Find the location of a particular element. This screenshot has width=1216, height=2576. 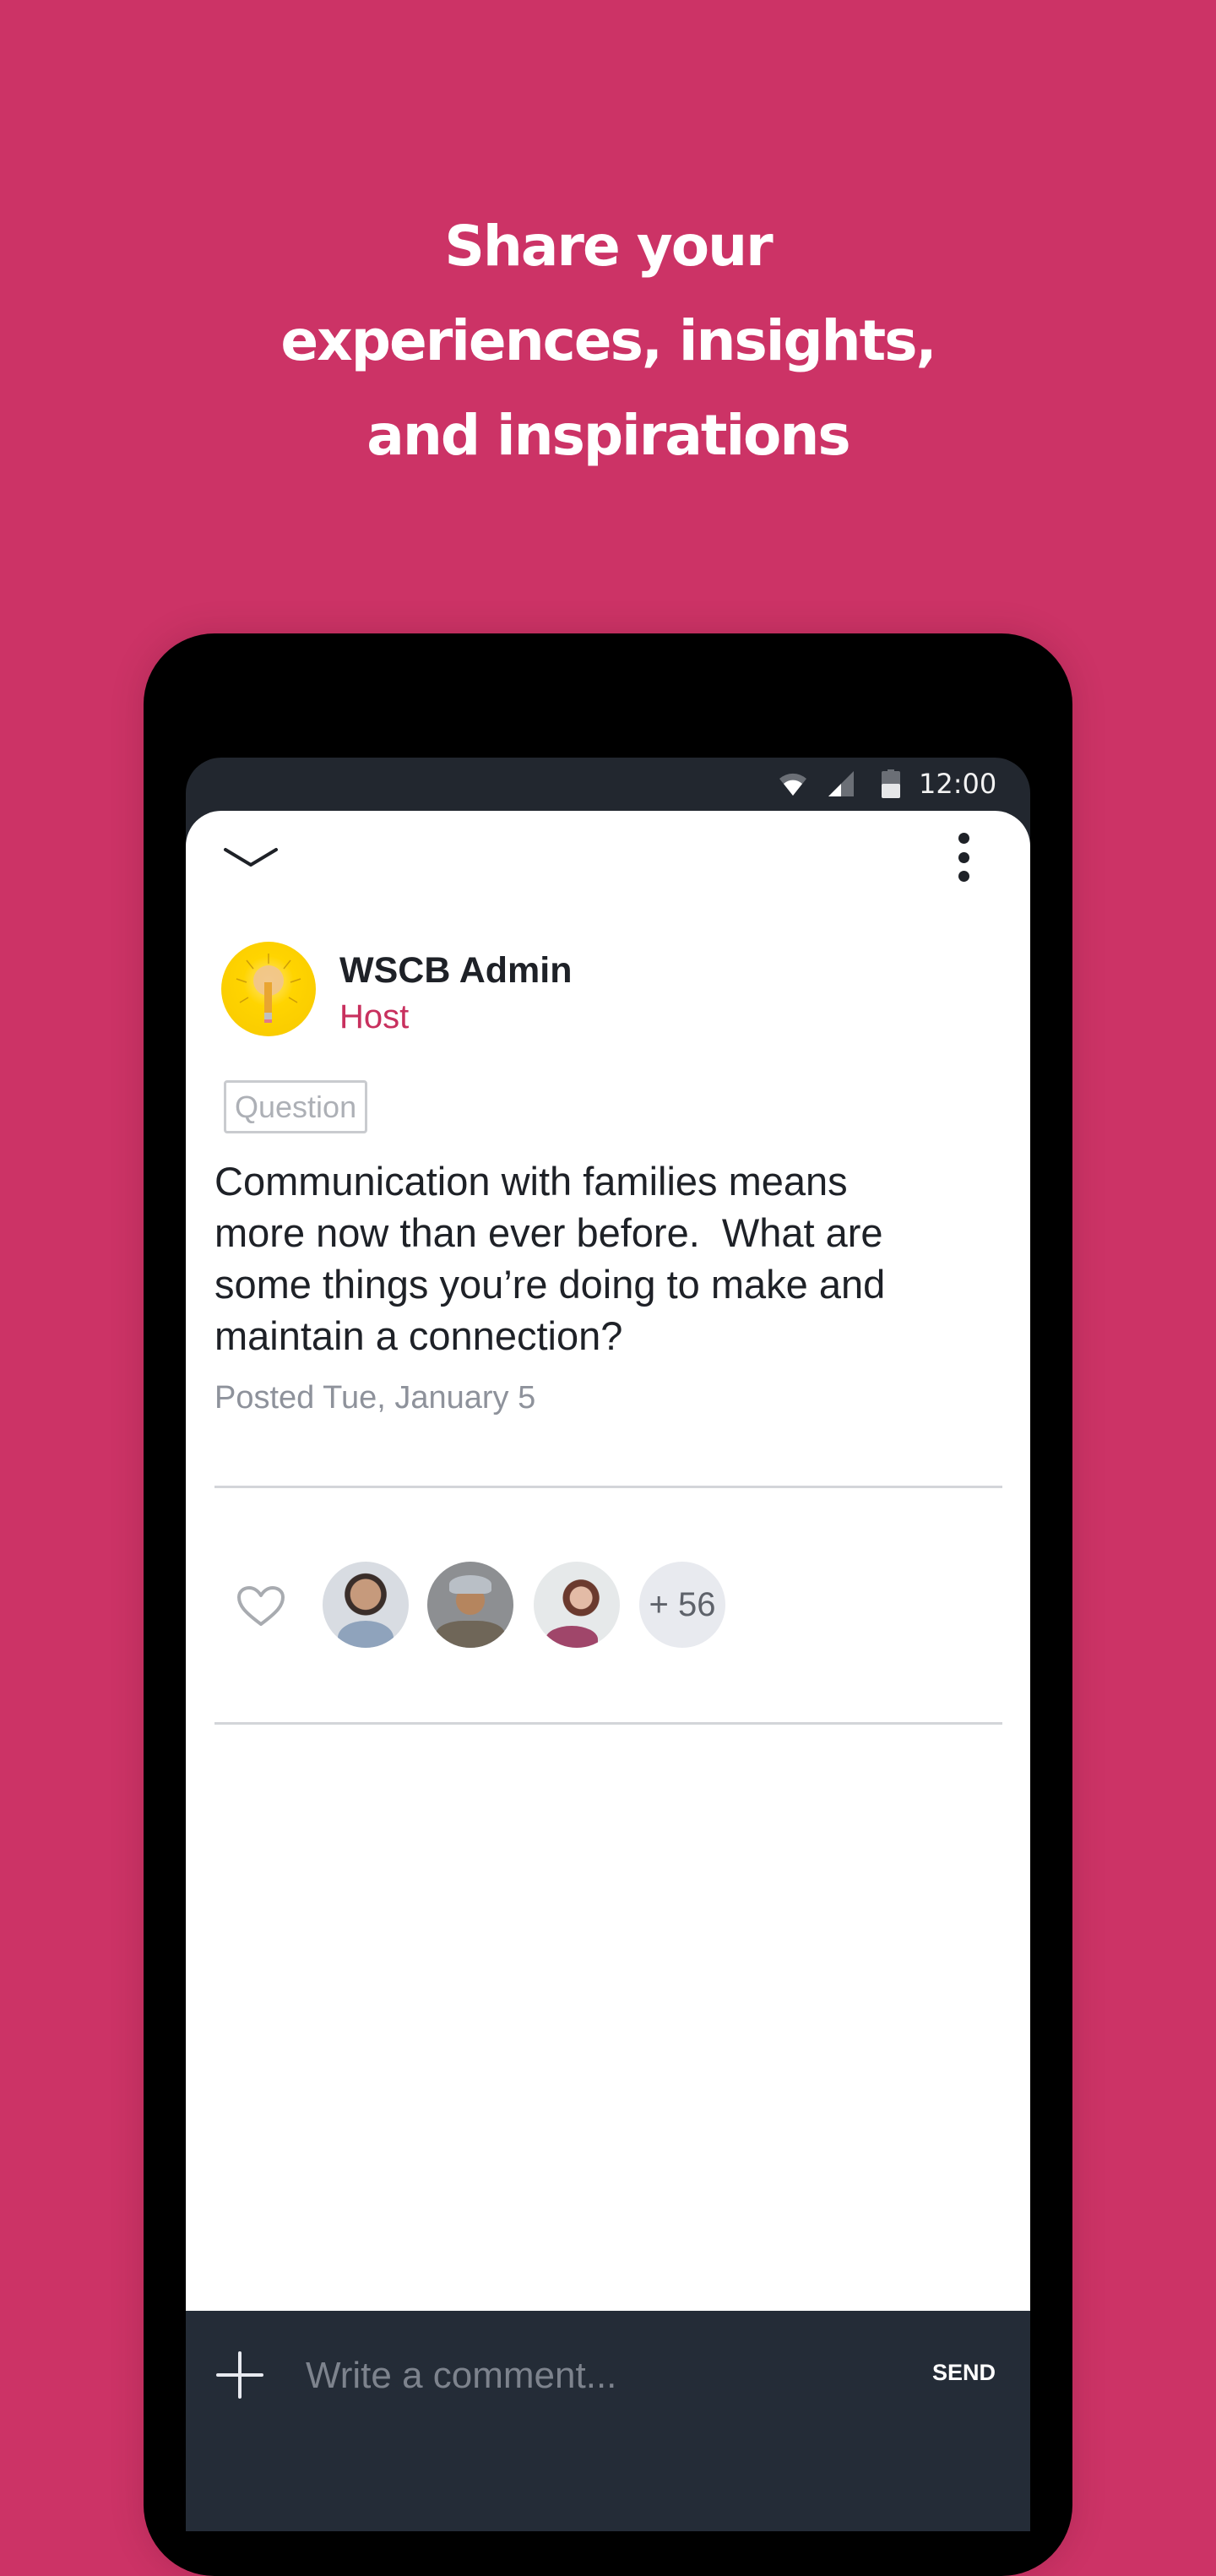

heart-icon is located at coordinates (260, 1606).